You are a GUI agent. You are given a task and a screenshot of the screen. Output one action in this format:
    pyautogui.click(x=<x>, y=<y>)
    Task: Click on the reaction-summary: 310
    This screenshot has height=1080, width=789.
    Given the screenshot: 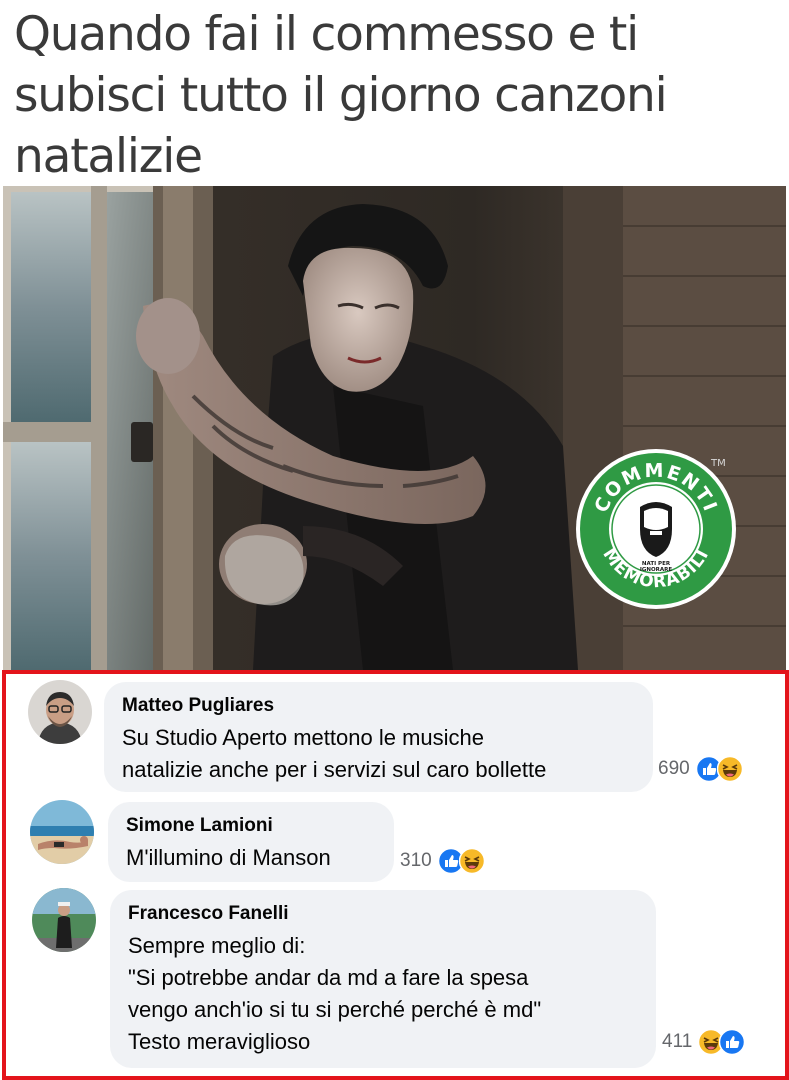 What is the action you would take?
    pyautogui.click(x=442, y=861)
    